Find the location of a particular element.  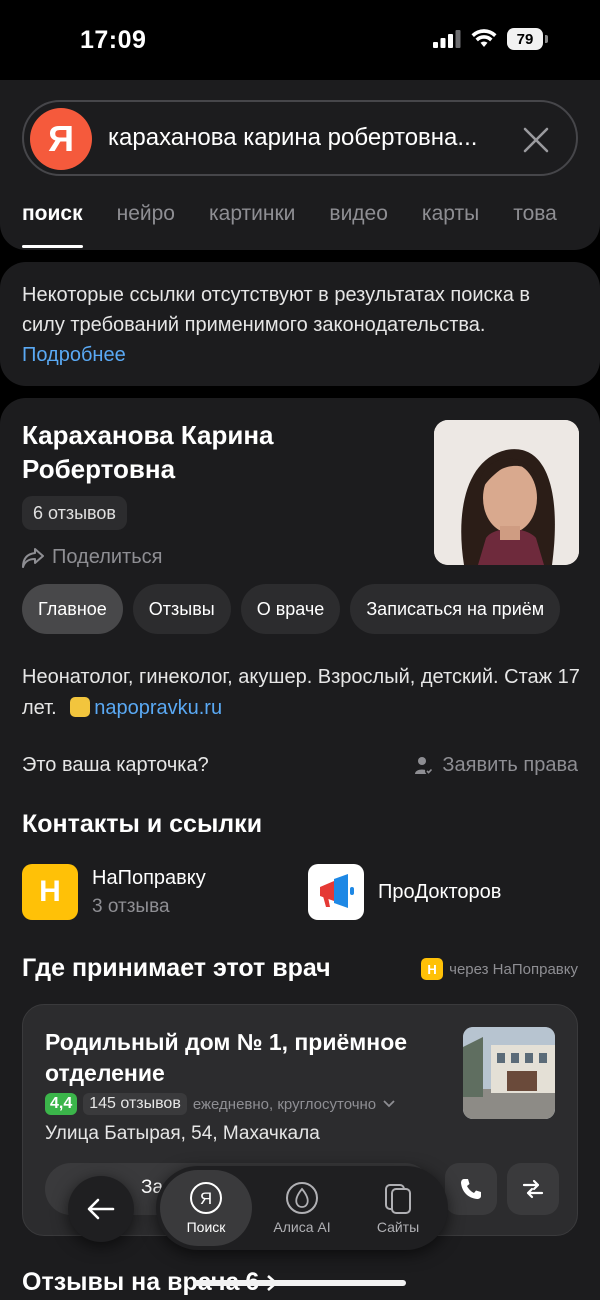

battery-level: 79 is located at coordinates (525, 39).